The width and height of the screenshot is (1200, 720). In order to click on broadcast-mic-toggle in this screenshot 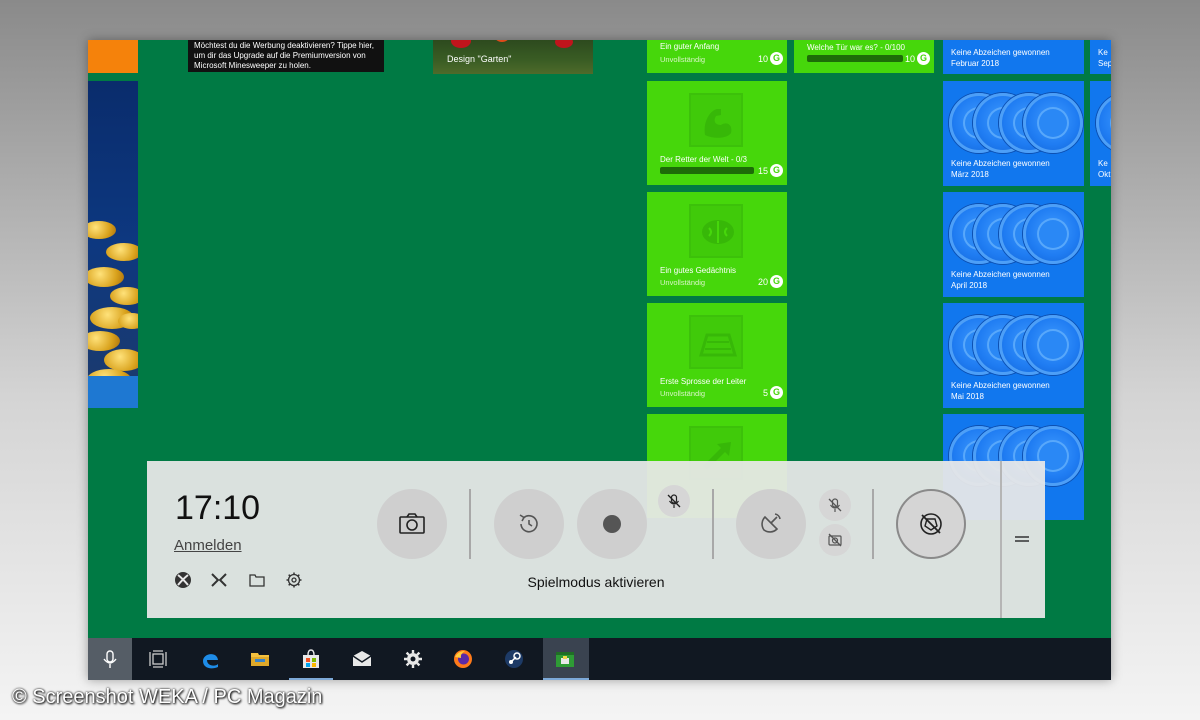, I will do `click(835, 505)`.